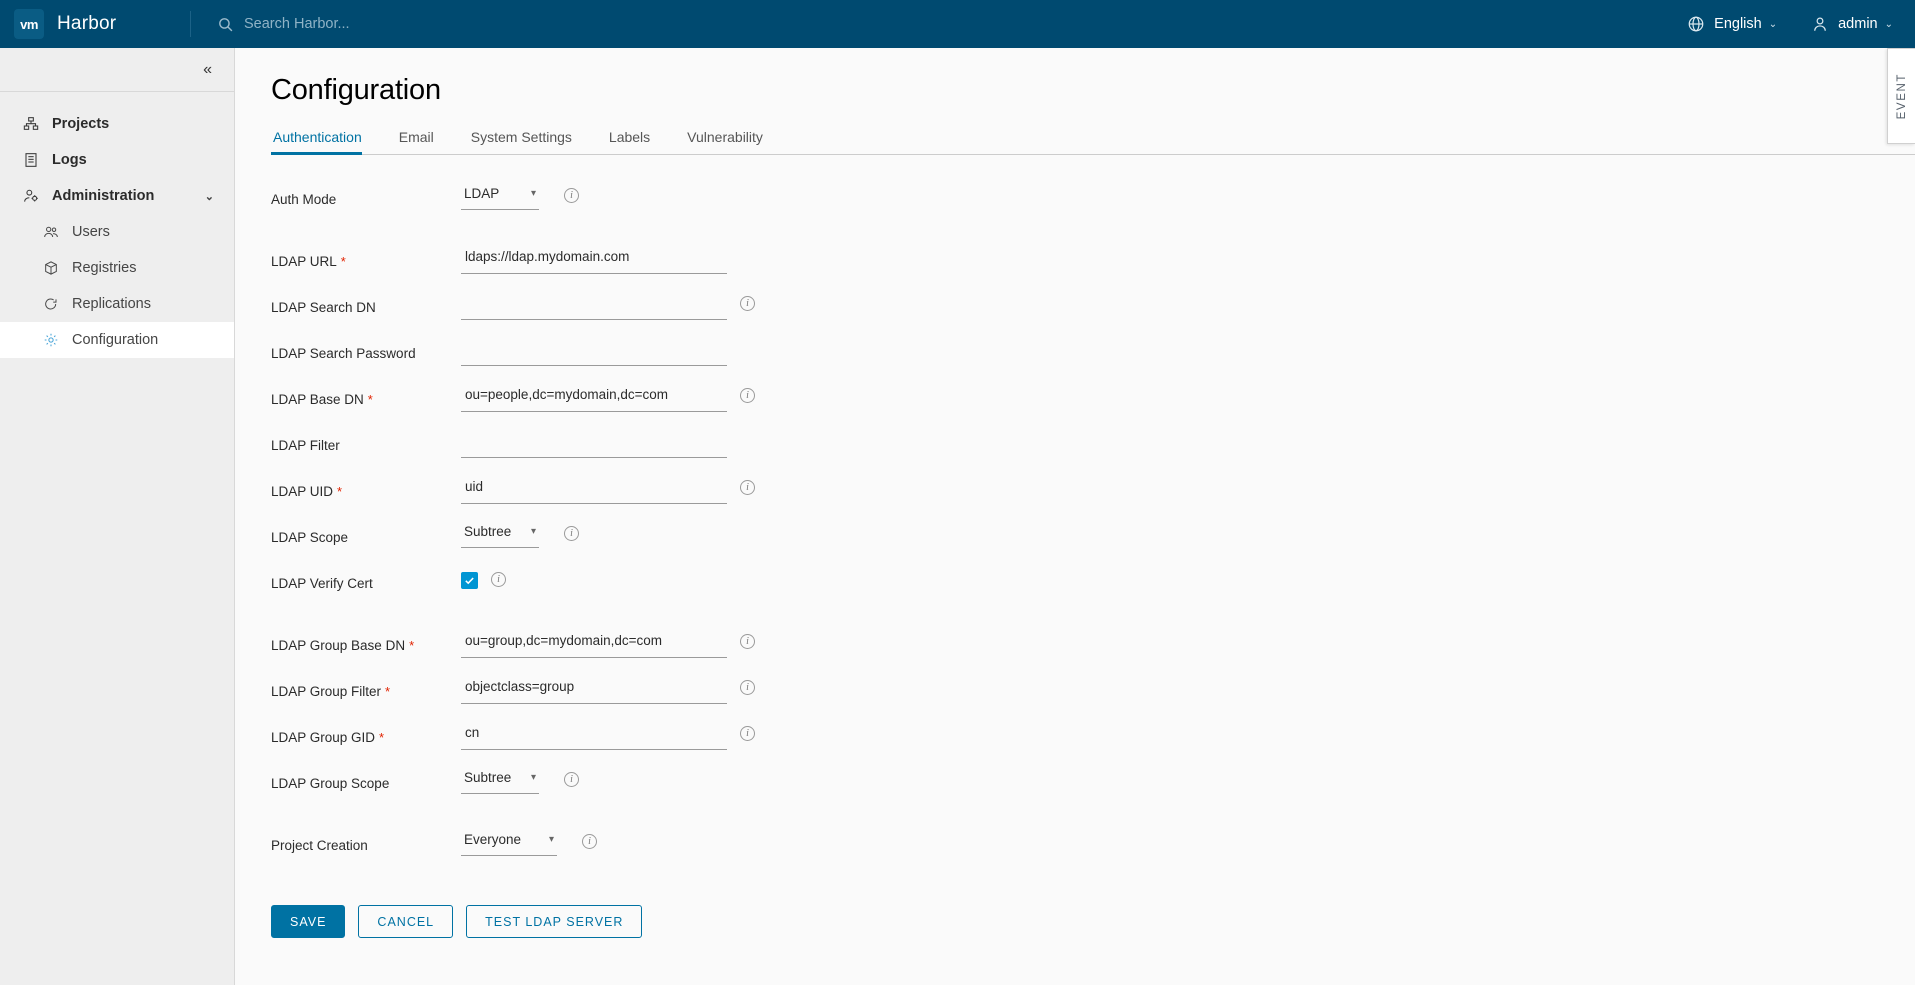 This screenshot has width=1915, height=985. What do you see at coordinates (117, 340) in the screenshot?
I see `sidebar-item-configuration: Configuration` at bounding box center [117, 340].